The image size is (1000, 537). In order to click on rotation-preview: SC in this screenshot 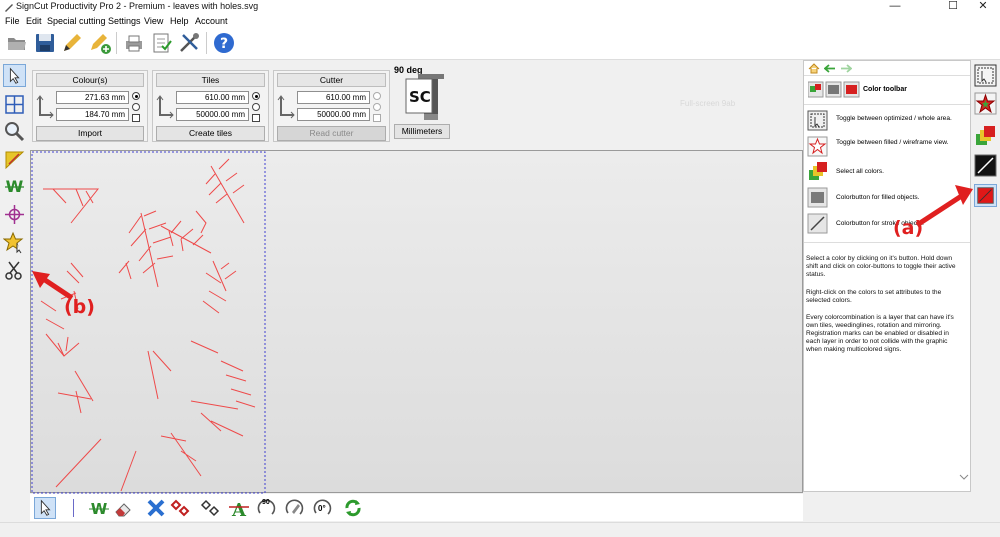, I will do `click(425, 98)`.